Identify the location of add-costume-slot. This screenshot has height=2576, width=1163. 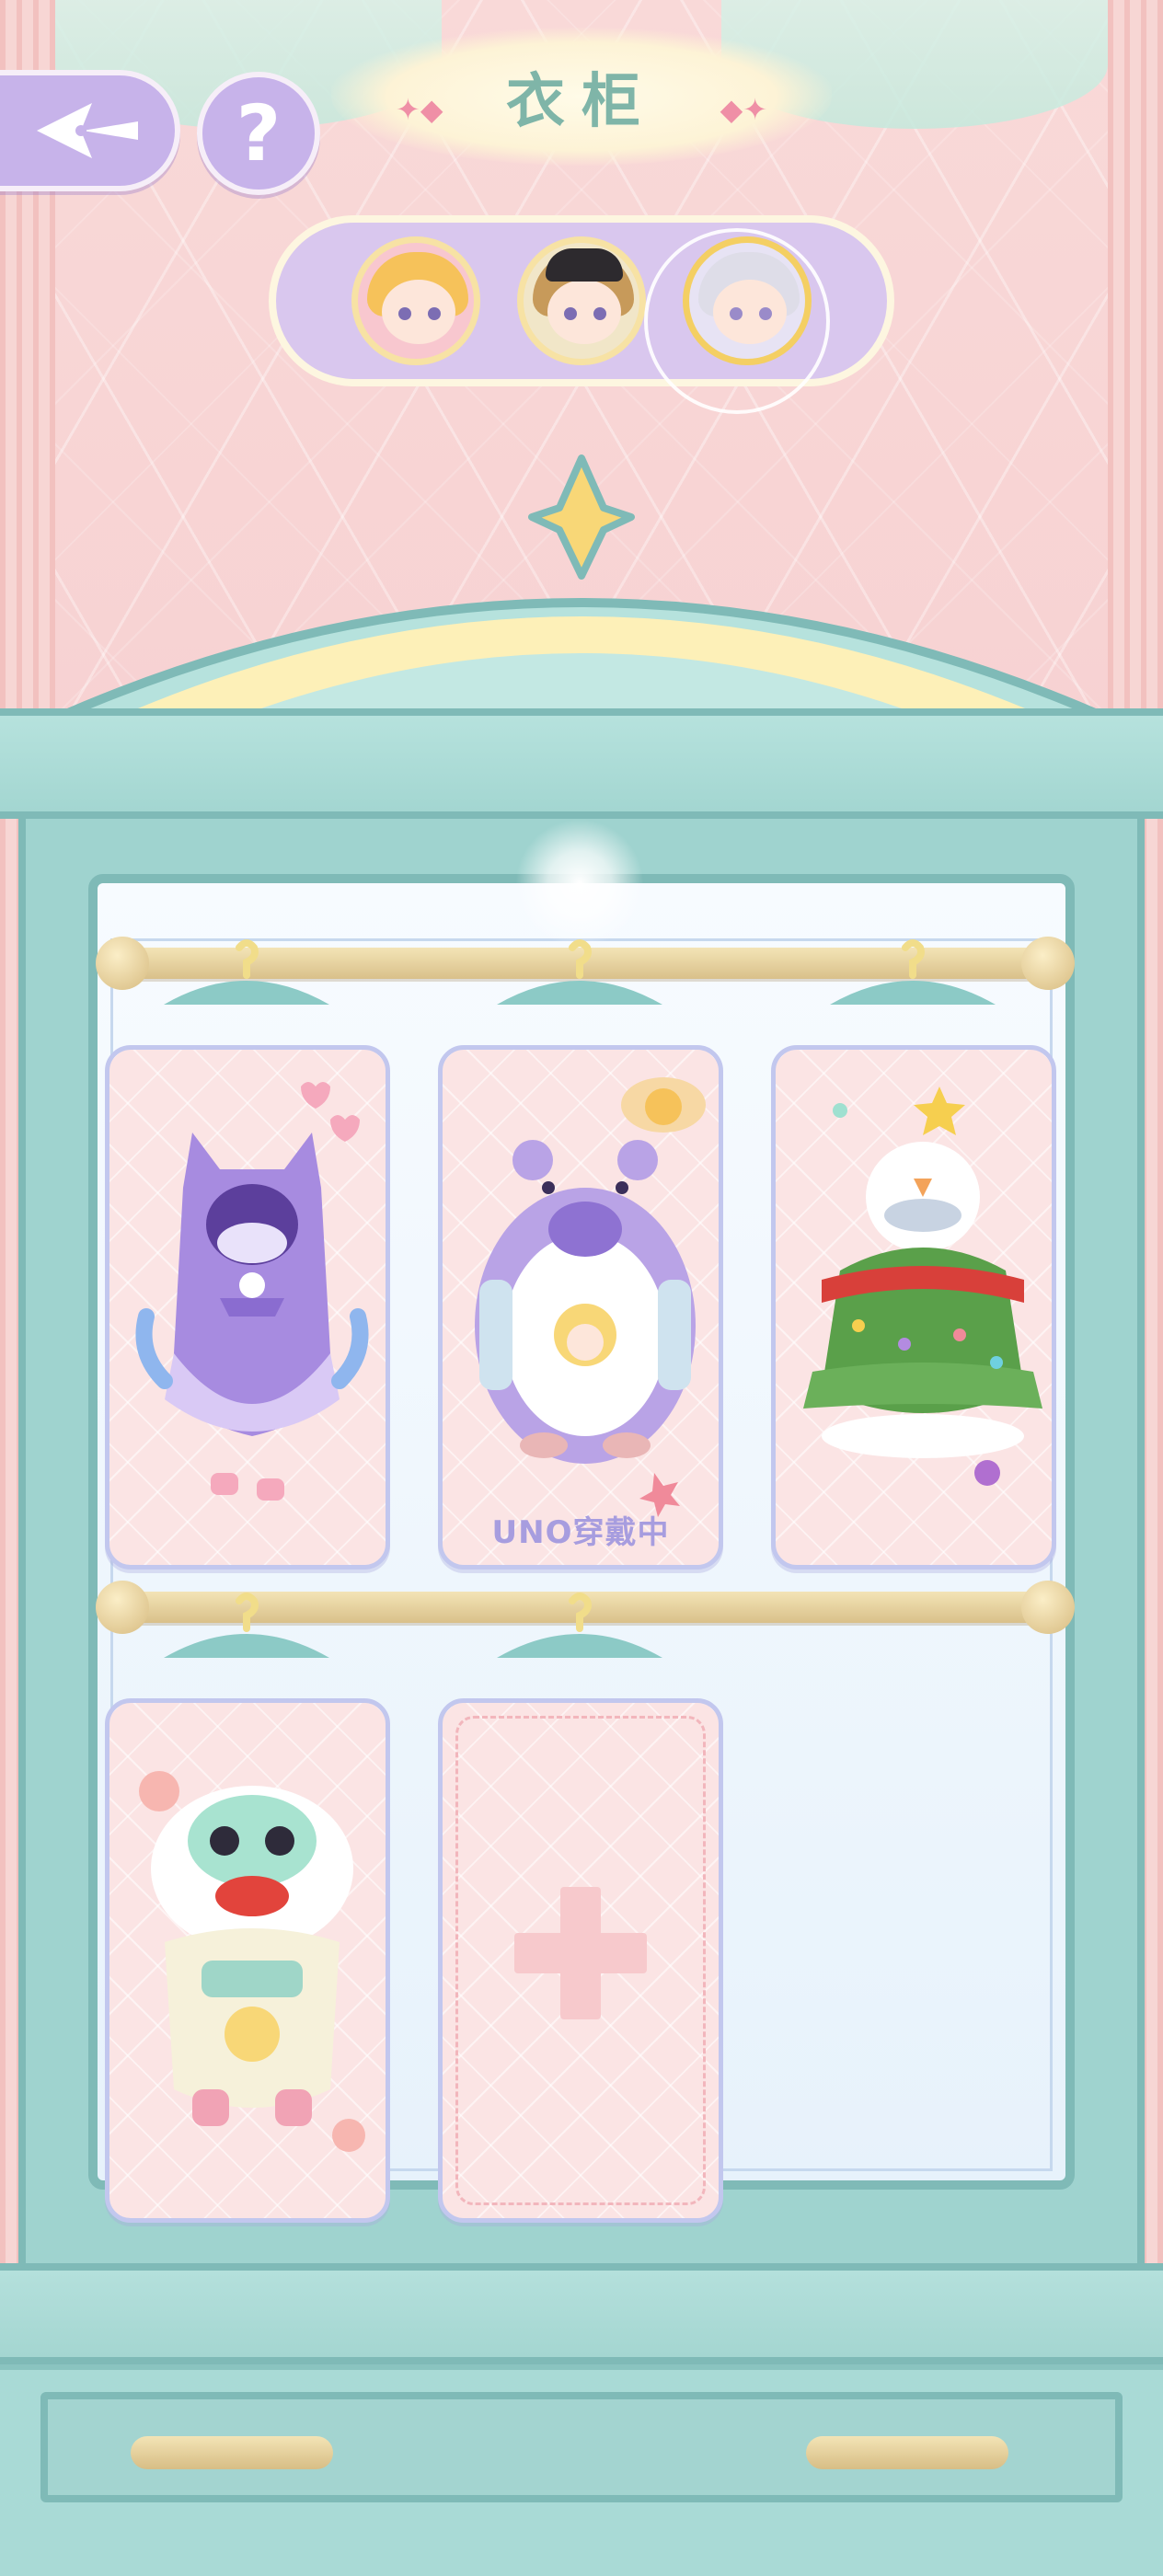
(581, 1960).